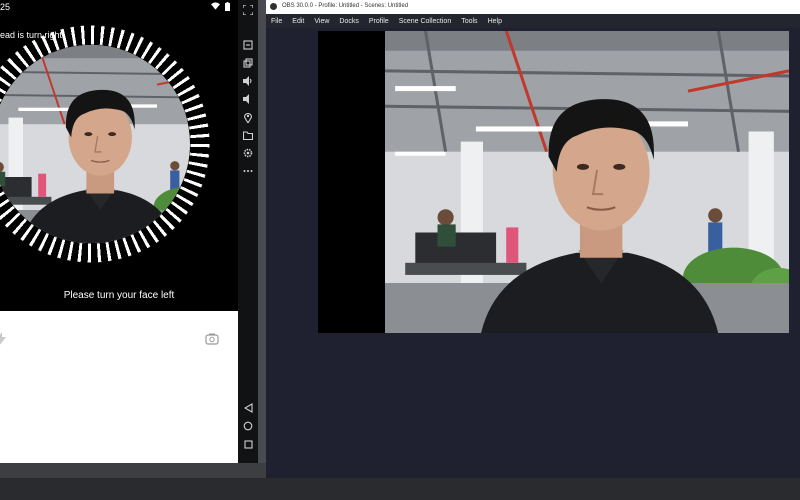  I want to click on menu-edit: Edit, so click(298, 21).